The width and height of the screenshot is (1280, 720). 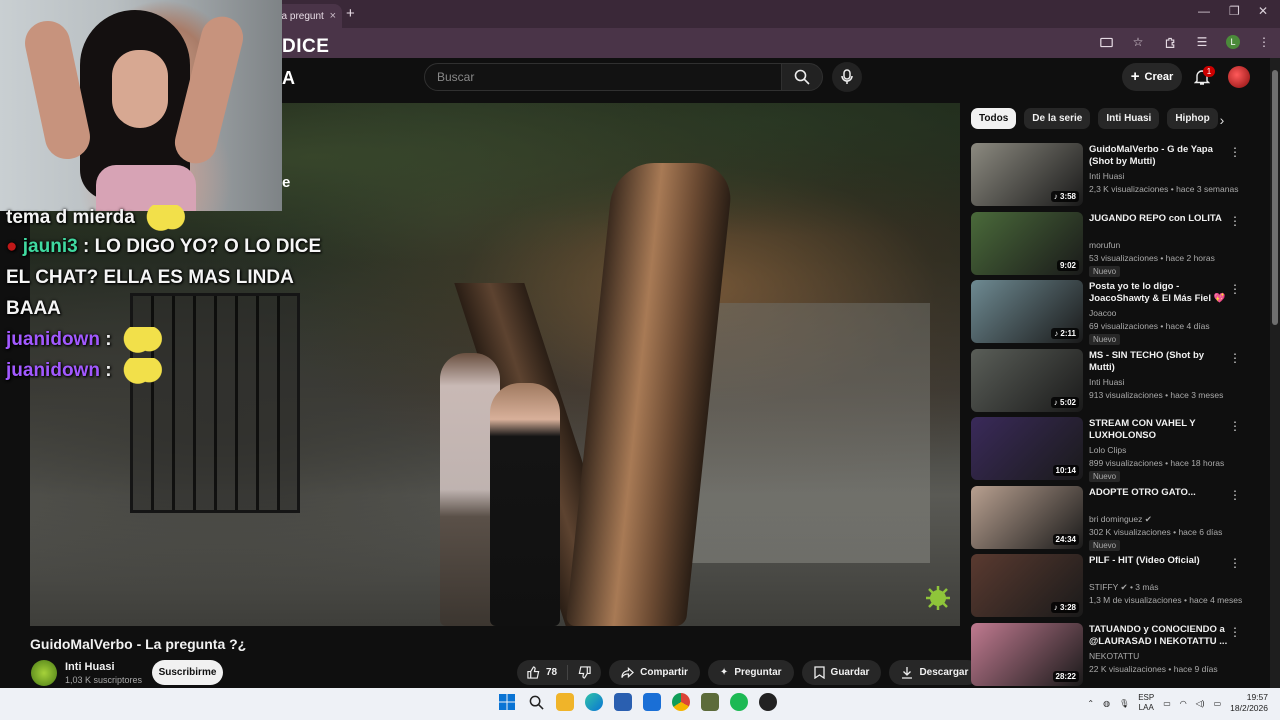 I want to click on recommendation-channel: Joacoo, so click(x=1102, y=313).